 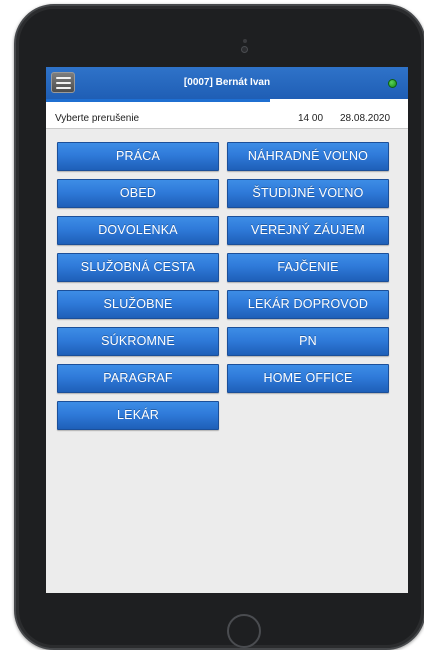 What do you see at coordinates (138, 156) in the screenshot?
I see `praca-button: PRÁCA` at bounding box center [138, 156].